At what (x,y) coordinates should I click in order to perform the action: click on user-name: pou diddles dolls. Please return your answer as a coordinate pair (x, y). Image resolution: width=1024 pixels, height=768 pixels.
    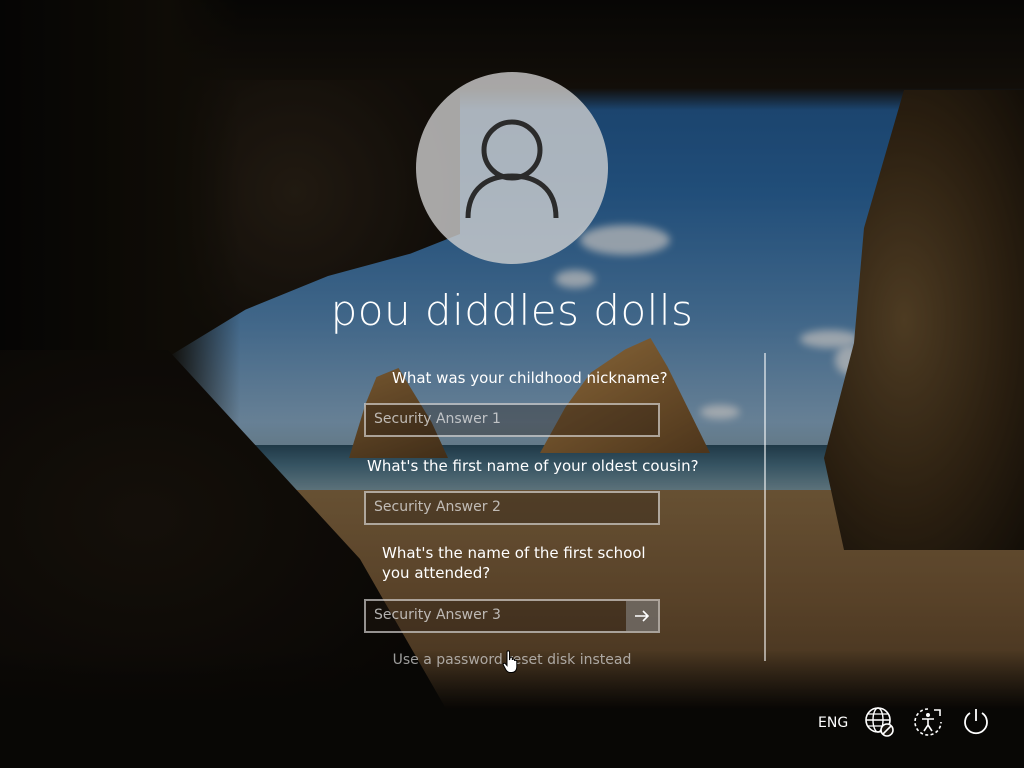
    Looking at the image, I should click on (512, 310).